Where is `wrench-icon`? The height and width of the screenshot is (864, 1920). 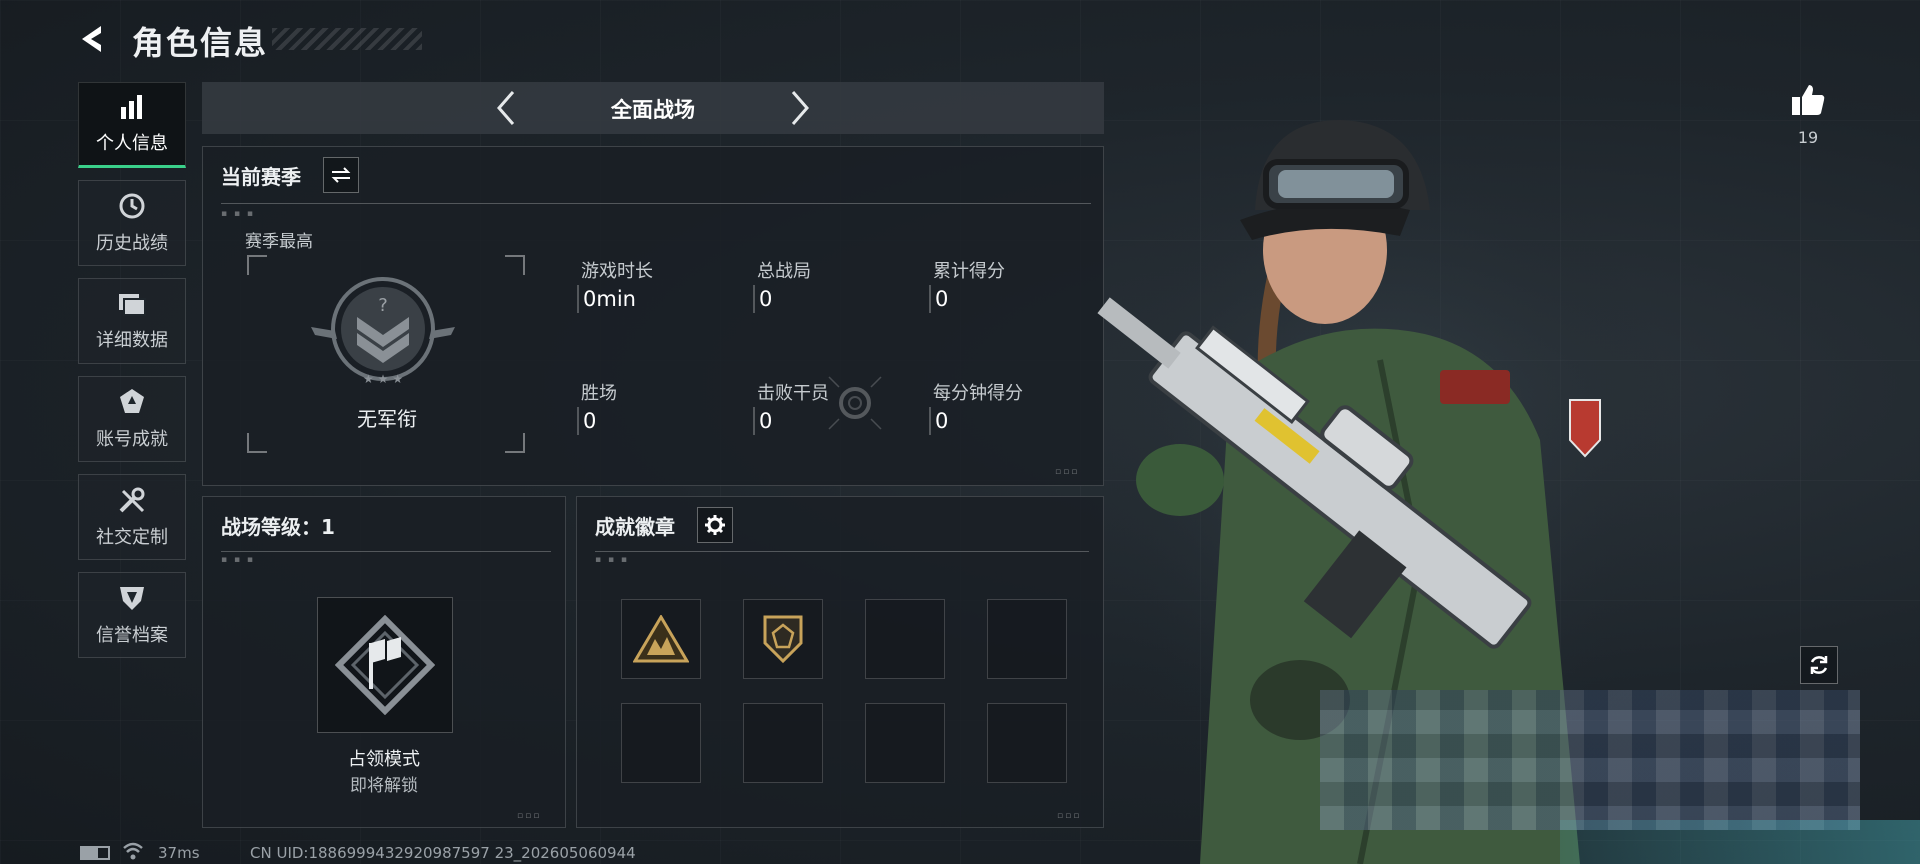 wrench-icon is located at coordinates (132, 500).